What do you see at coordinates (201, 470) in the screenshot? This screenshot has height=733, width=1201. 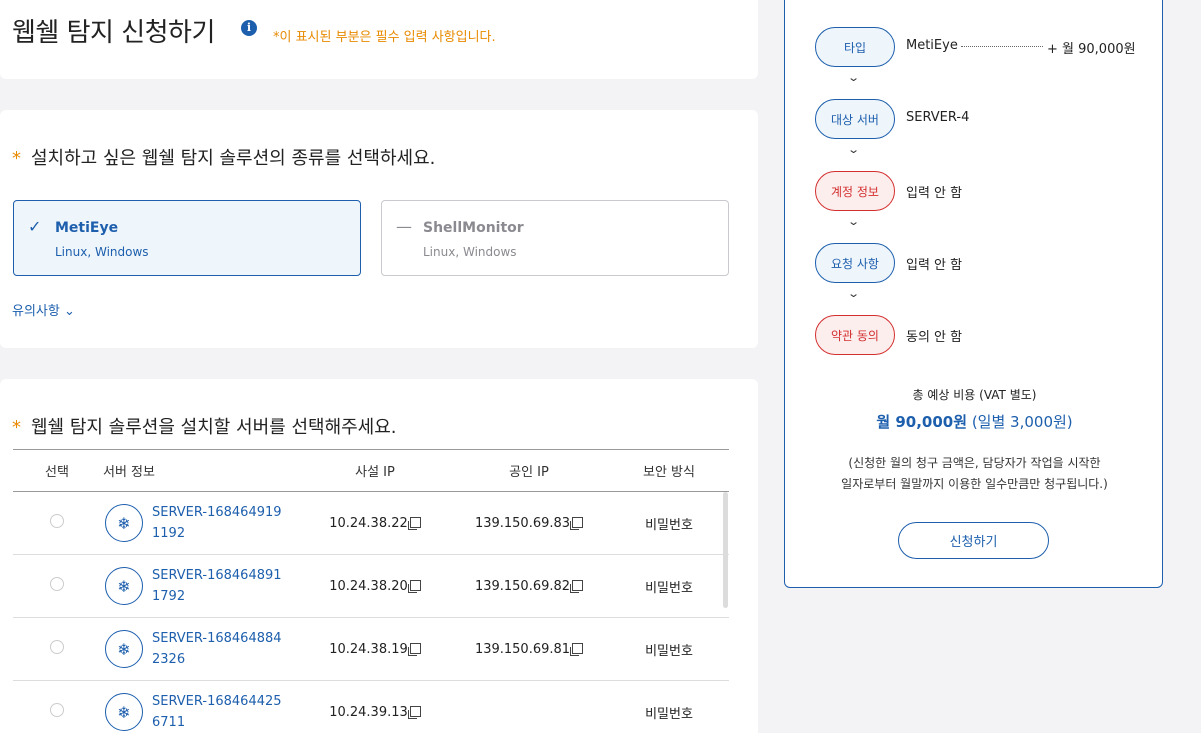 I see `col-server-info: 서버 정보` at bounding box center [201, 470].